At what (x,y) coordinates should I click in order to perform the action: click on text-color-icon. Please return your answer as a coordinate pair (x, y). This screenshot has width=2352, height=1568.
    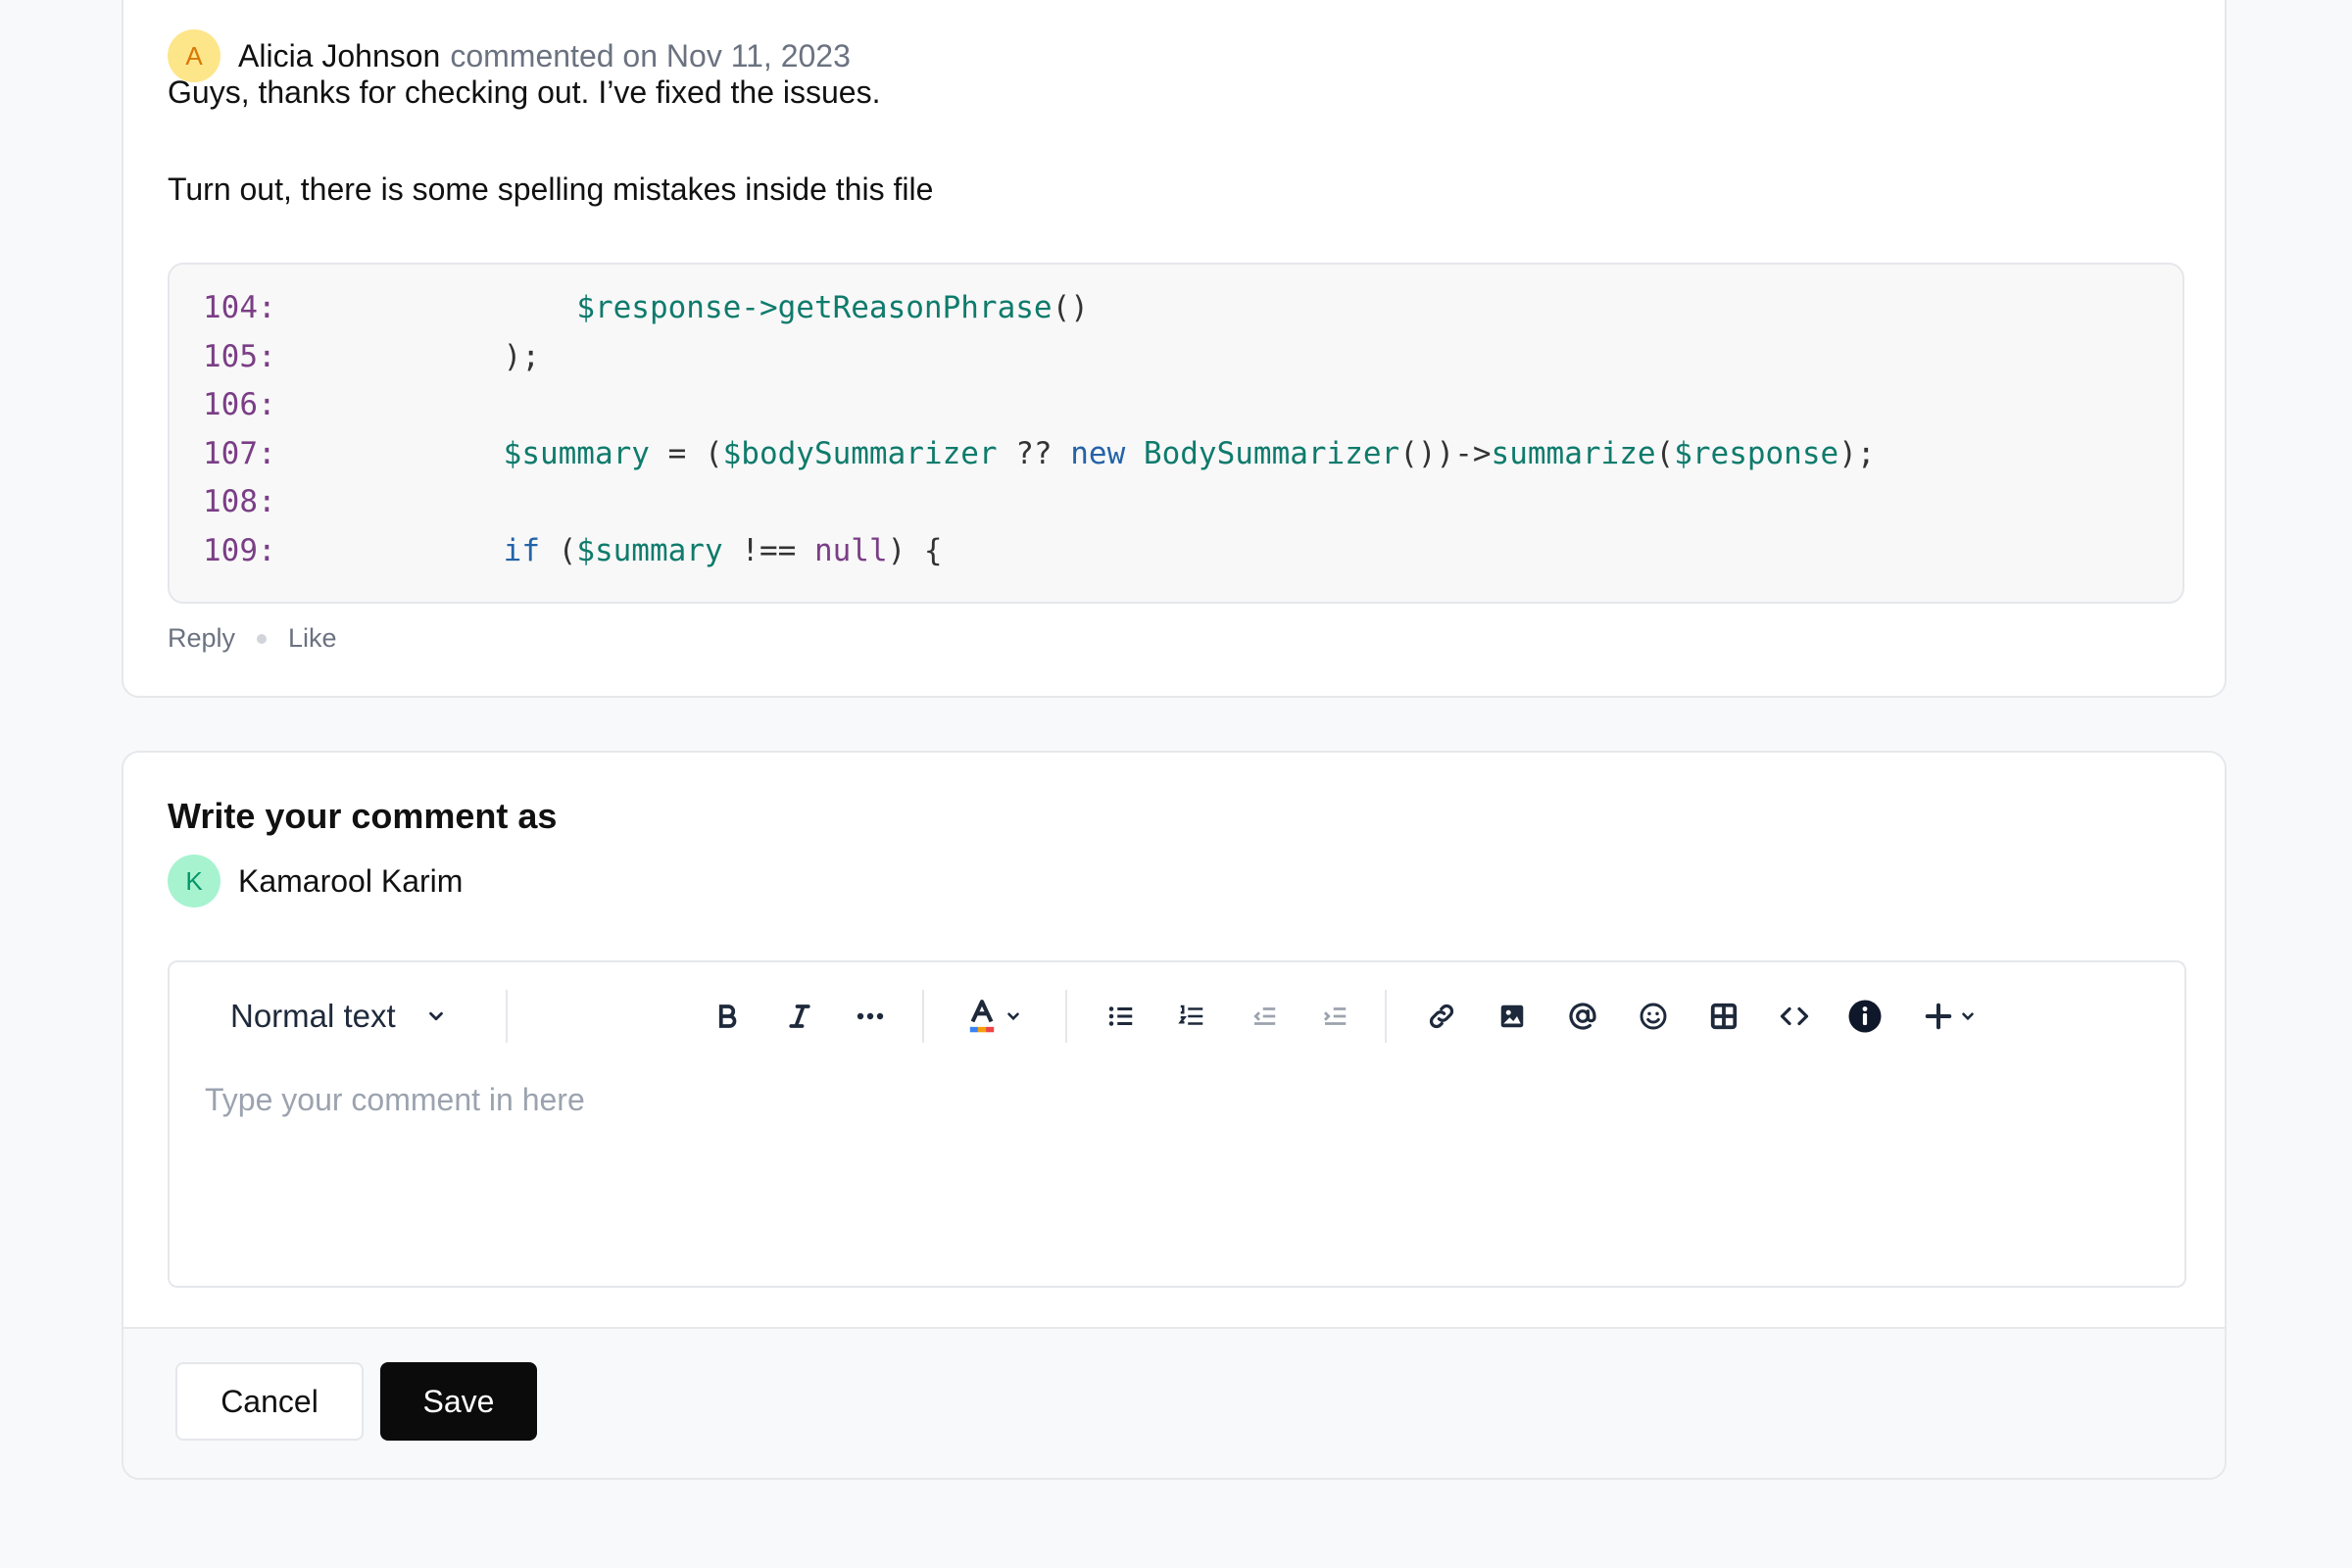
    Looking at the image, I should click on (993, 1016).